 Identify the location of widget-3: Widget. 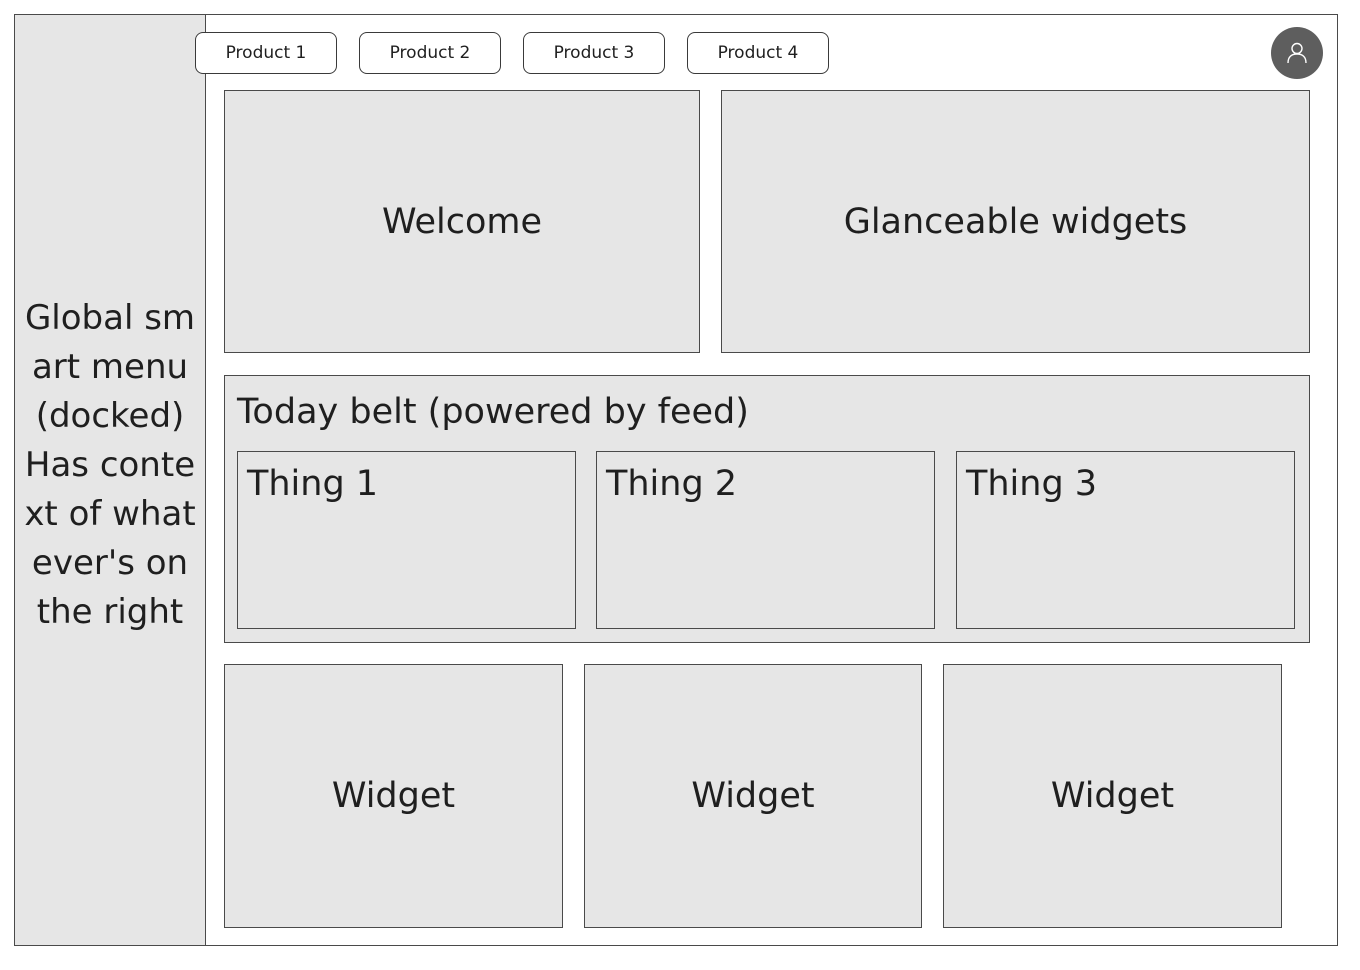
(1112, 796).